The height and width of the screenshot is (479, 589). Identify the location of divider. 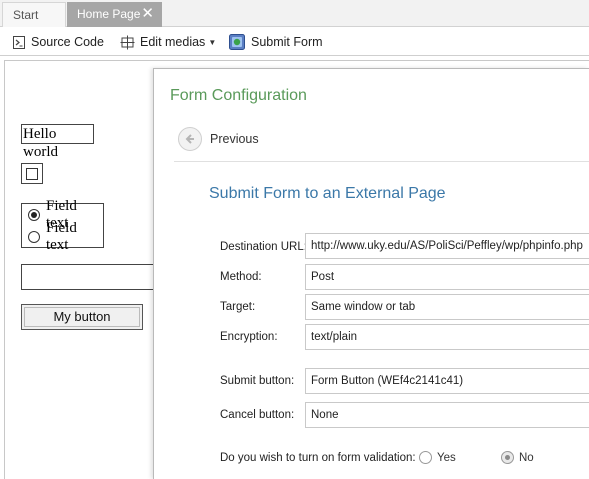
(381, 161).